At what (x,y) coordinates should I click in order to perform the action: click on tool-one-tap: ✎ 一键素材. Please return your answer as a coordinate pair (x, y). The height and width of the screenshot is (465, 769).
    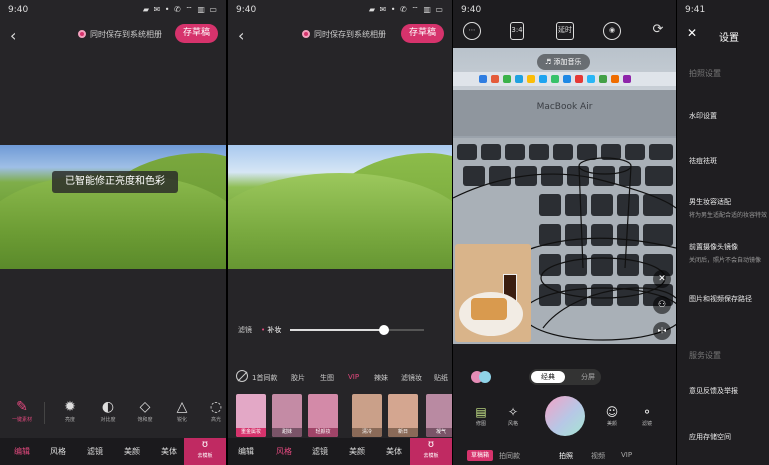
    Looking at the image, I should click on (22, 410).